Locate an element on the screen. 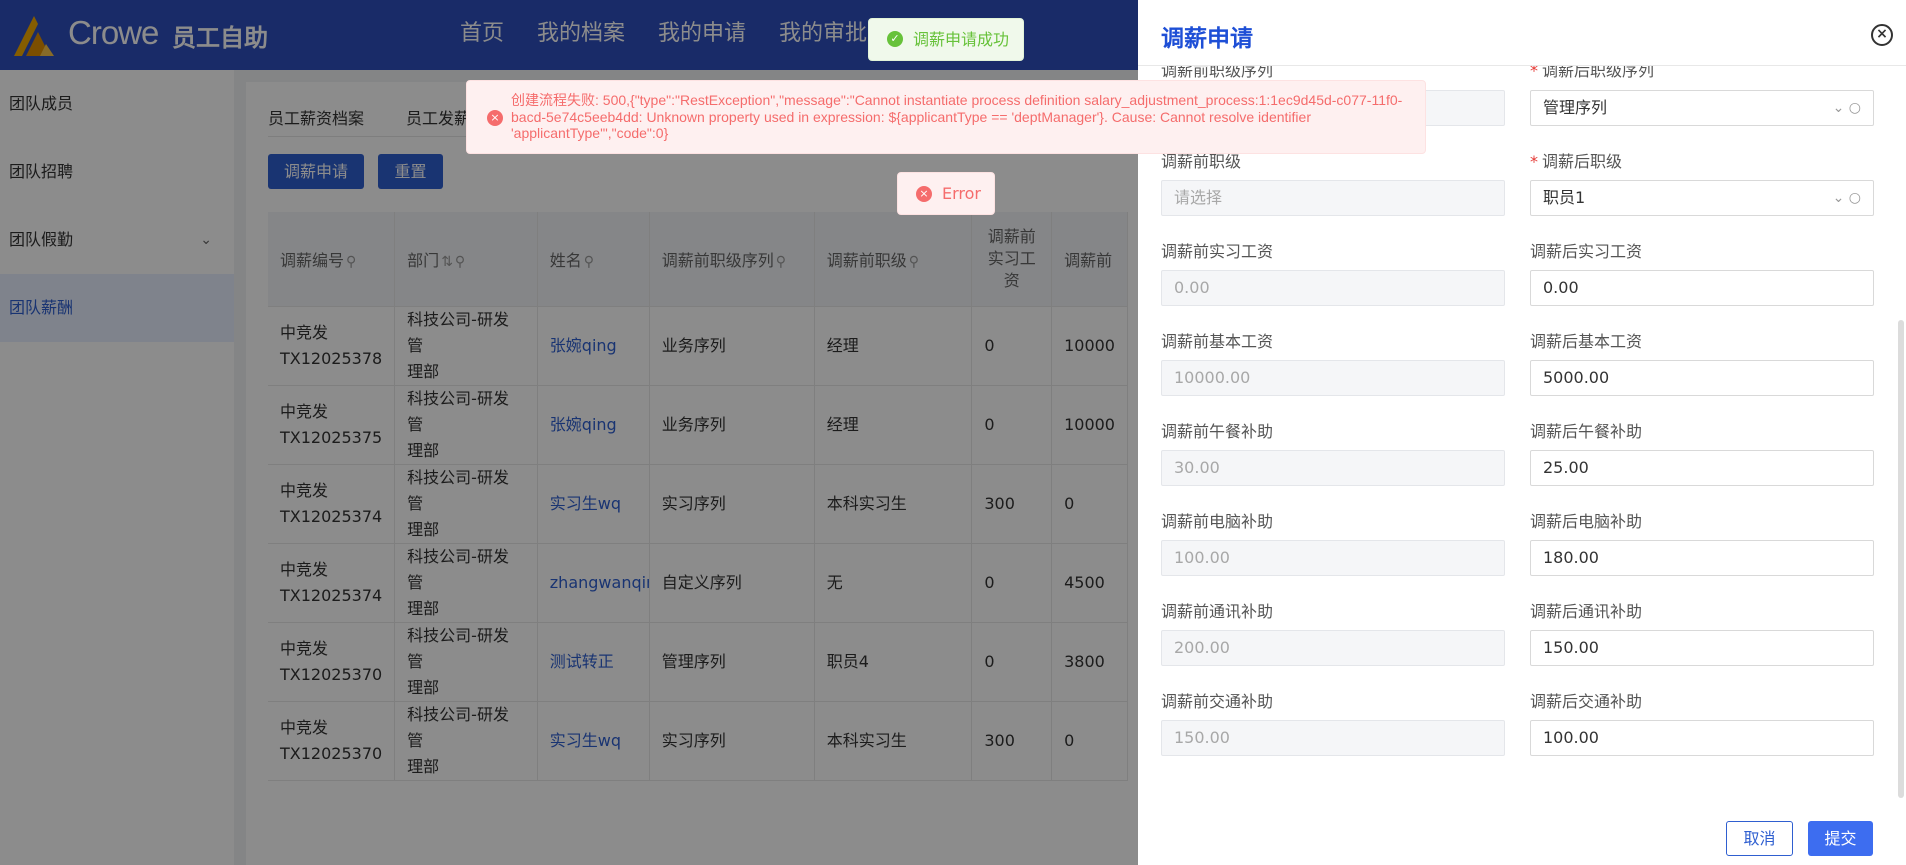  success-toast: ✓ 调薪申请成功 is located at coordinates (946, 39).